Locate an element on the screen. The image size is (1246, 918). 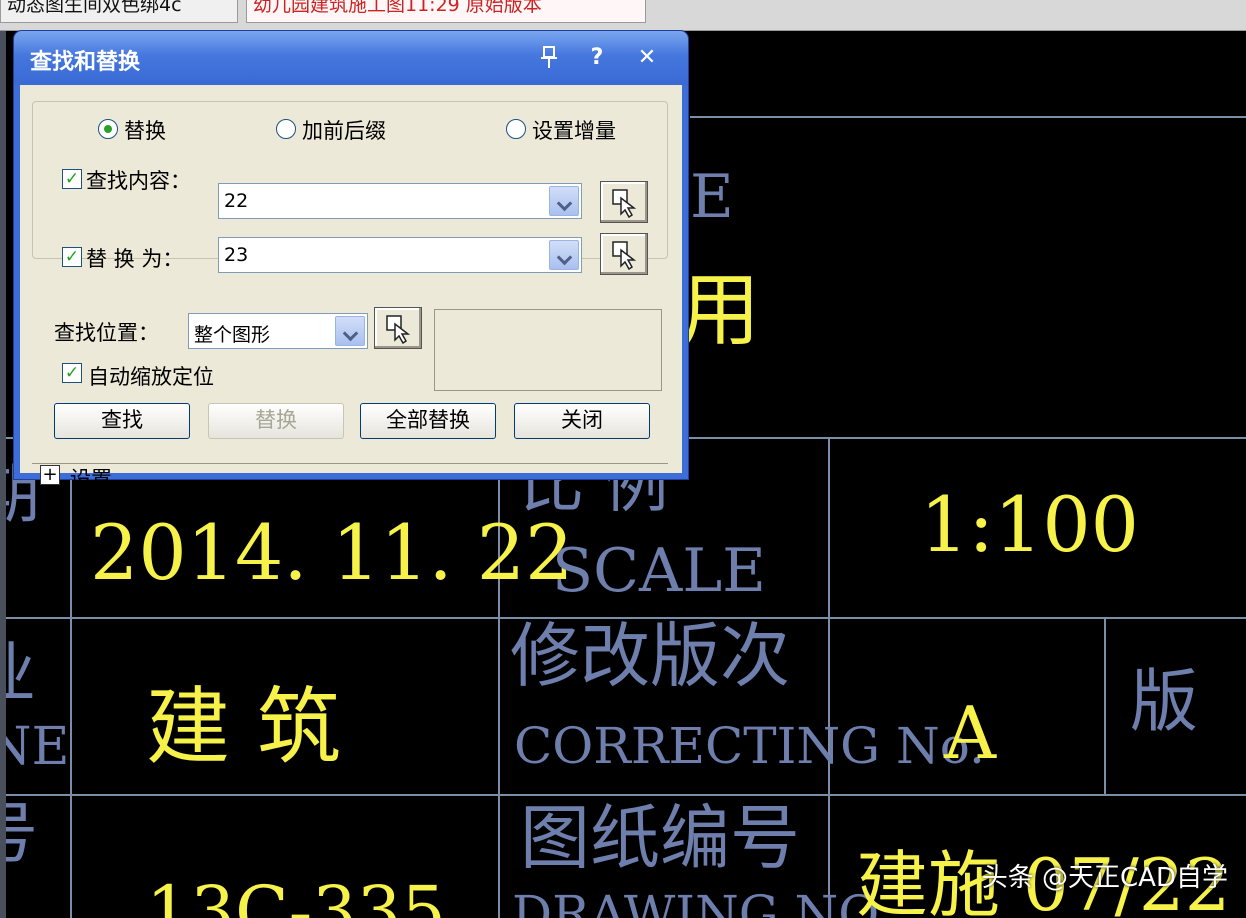
expand-settings-icon: + is located at coordinates (50, 475).